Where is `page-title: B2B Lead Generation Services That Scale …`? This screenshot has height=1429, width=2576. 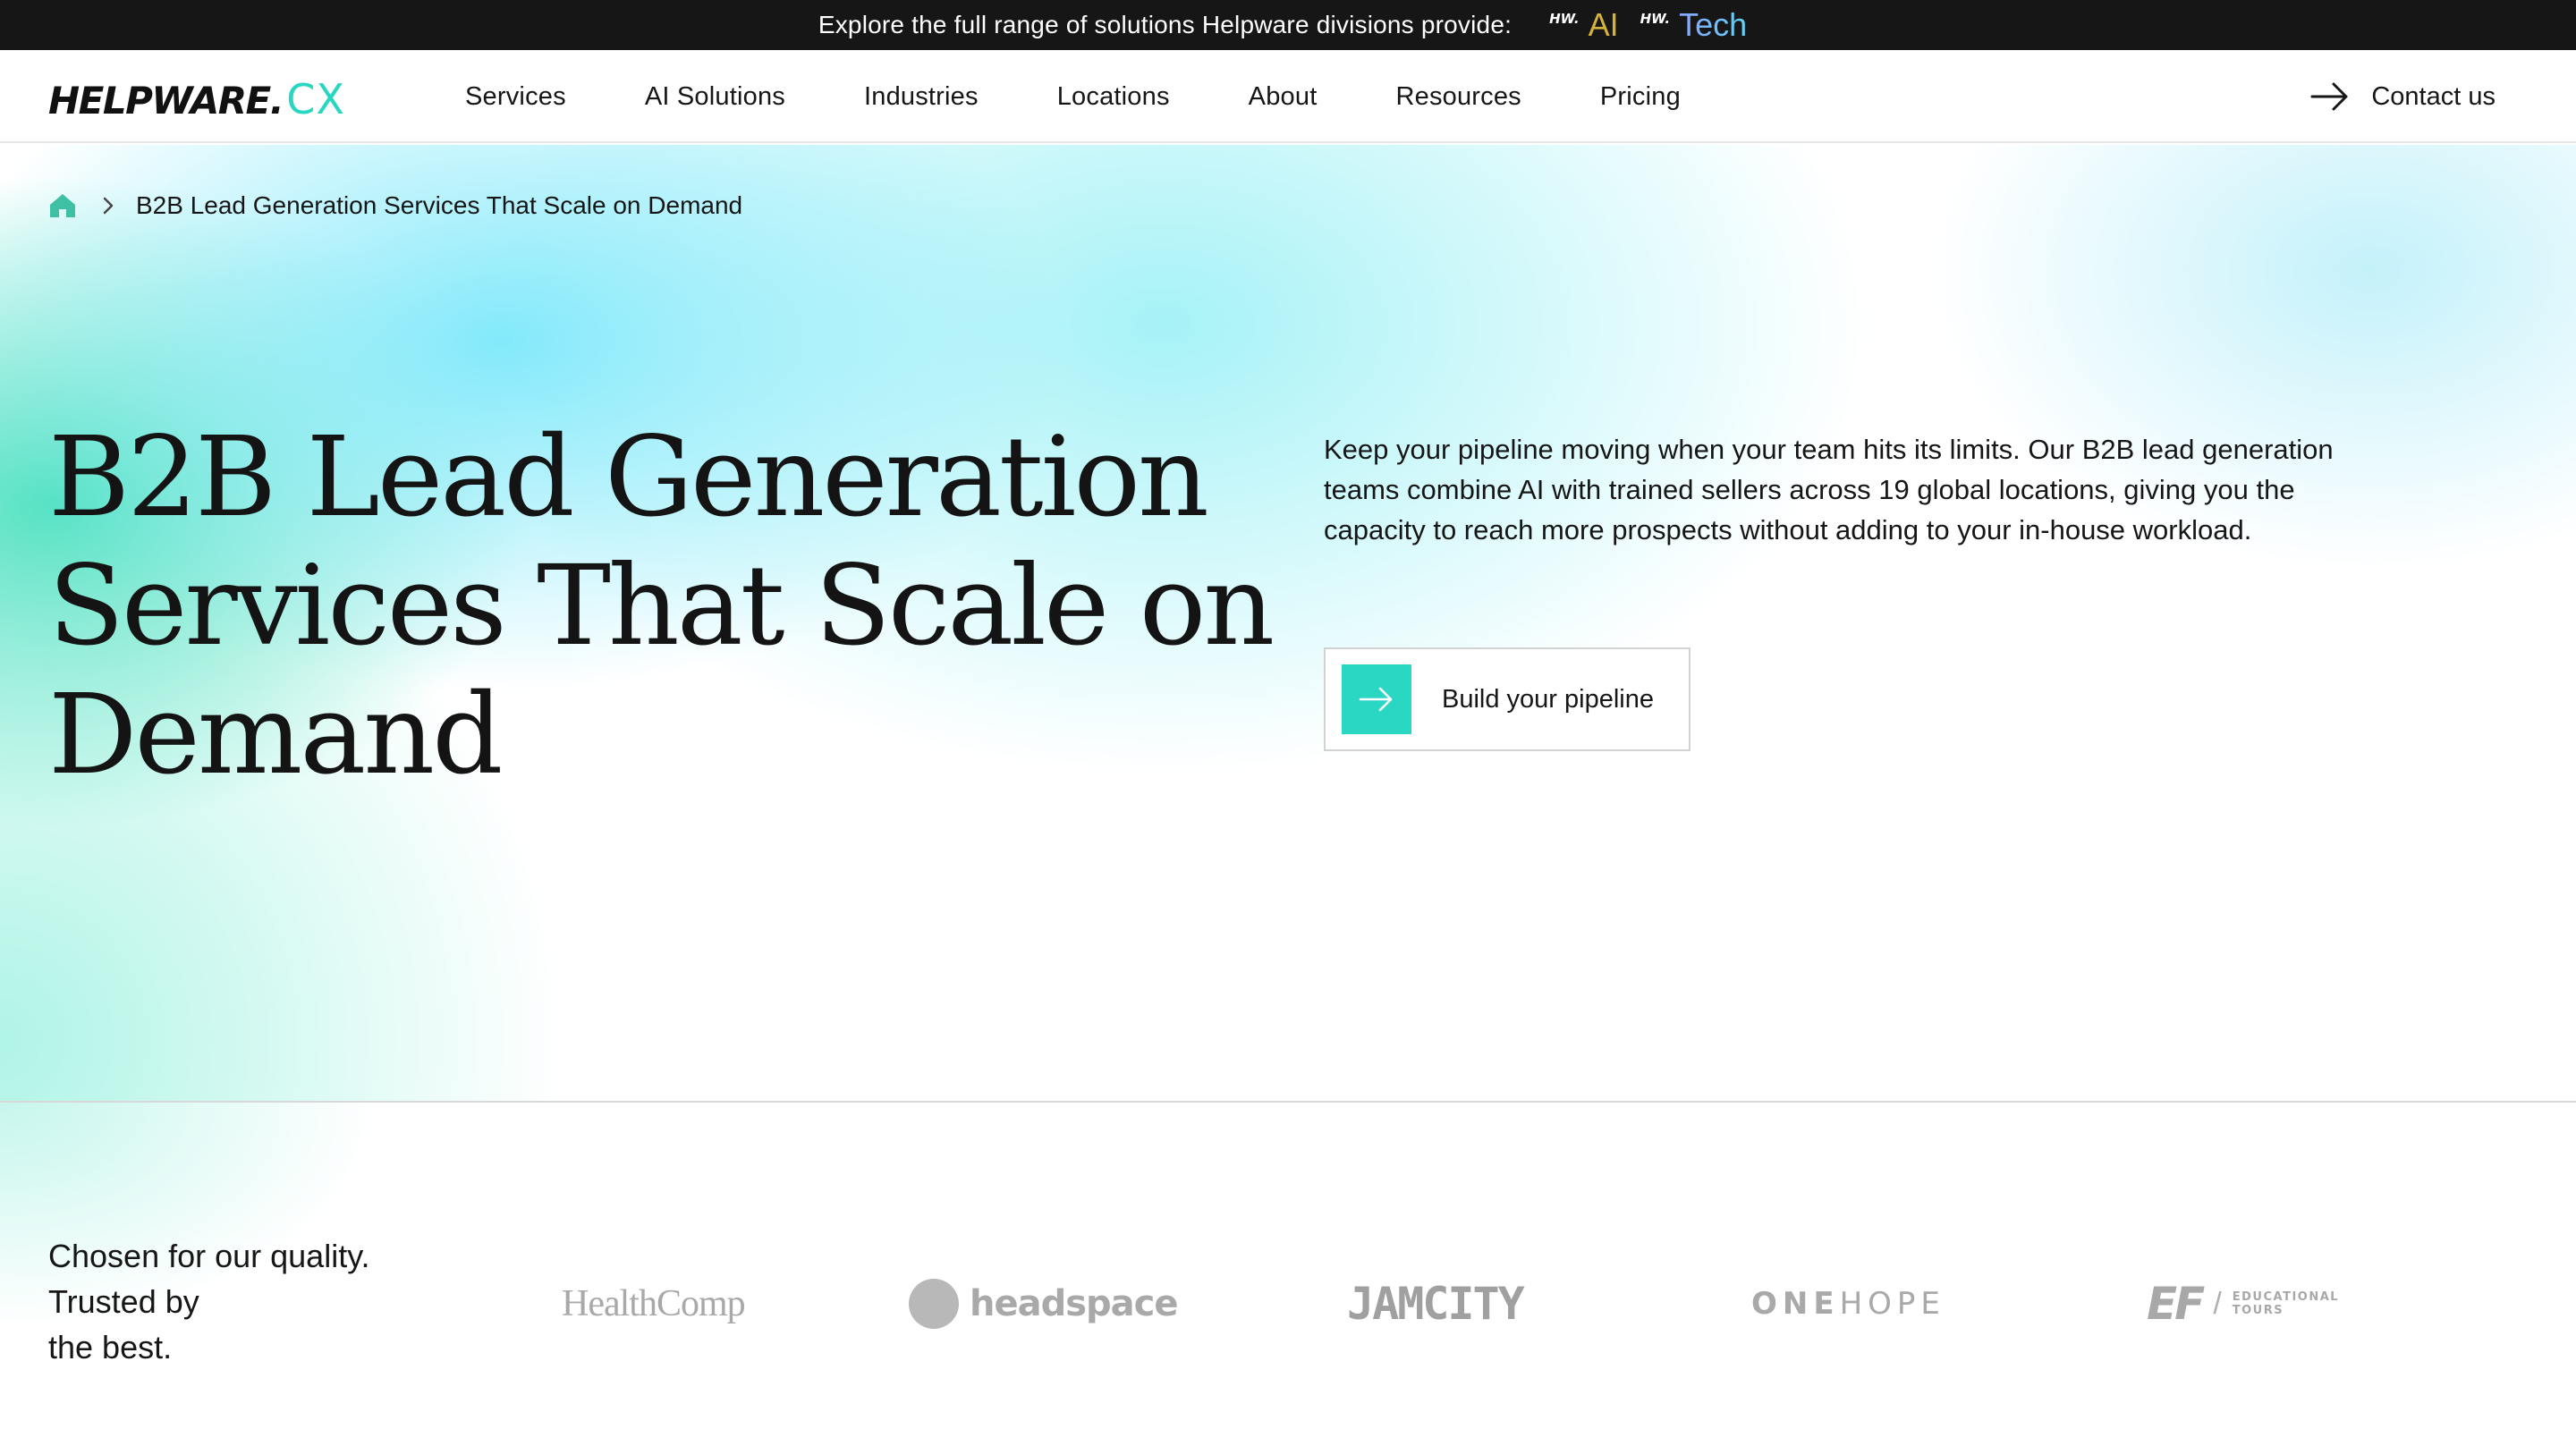 page-title: B2B Lead Generation Services That Scale … is located at coordinates (661, 606).